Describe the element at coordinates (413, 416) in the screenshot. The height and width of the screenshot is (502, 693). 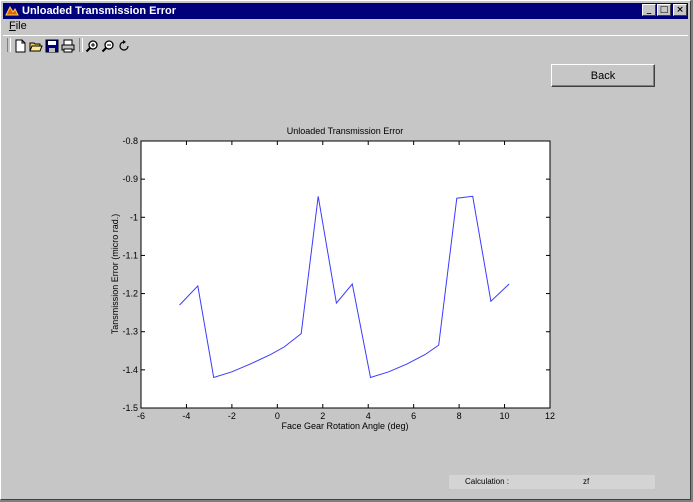
I see `x-tick-label: 6` at that location.